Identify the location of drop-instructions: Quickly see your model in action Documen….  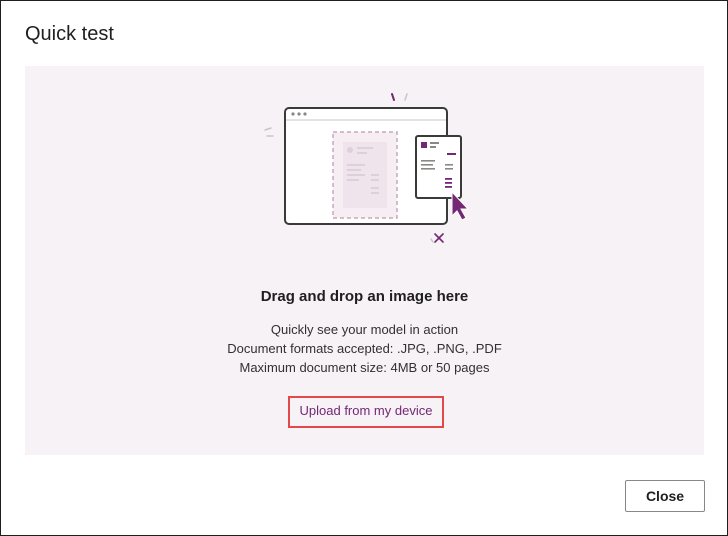
(364, 348).